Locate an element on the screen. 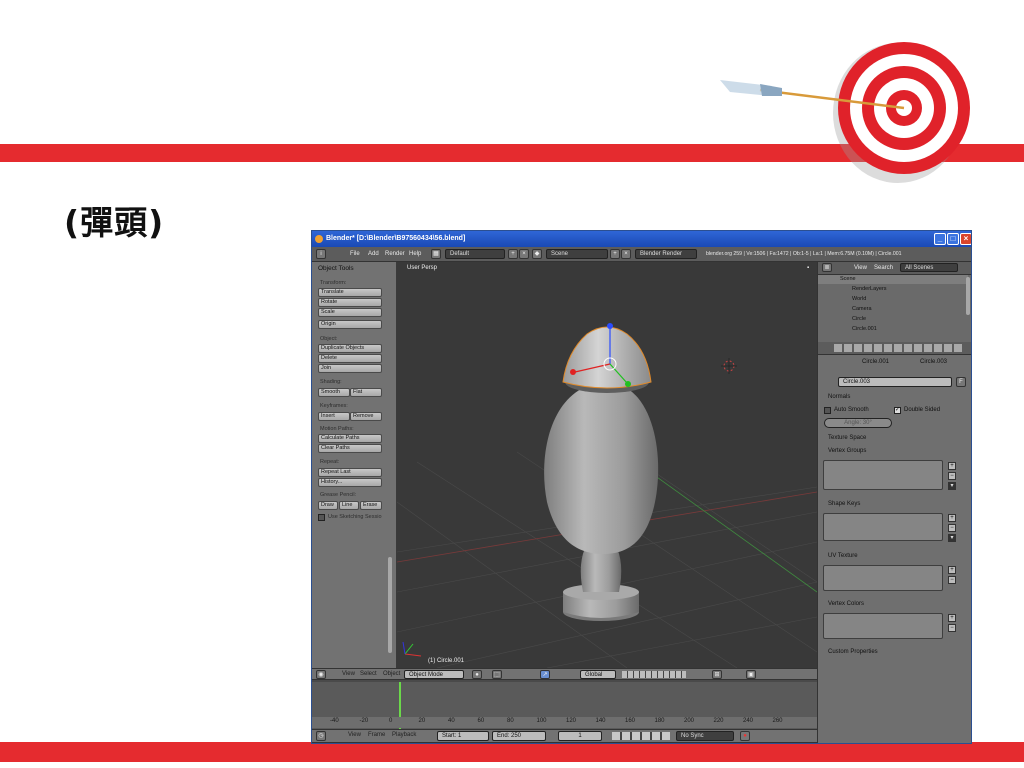  current-frame-field: 1 is located at coordinates (580, 736).